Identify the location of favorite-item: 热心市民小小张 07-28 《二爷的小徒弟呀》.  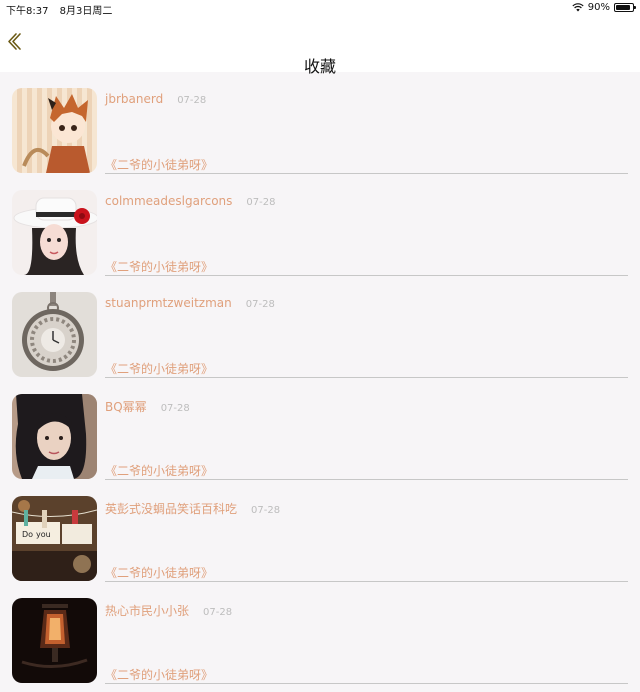
(320, 633).